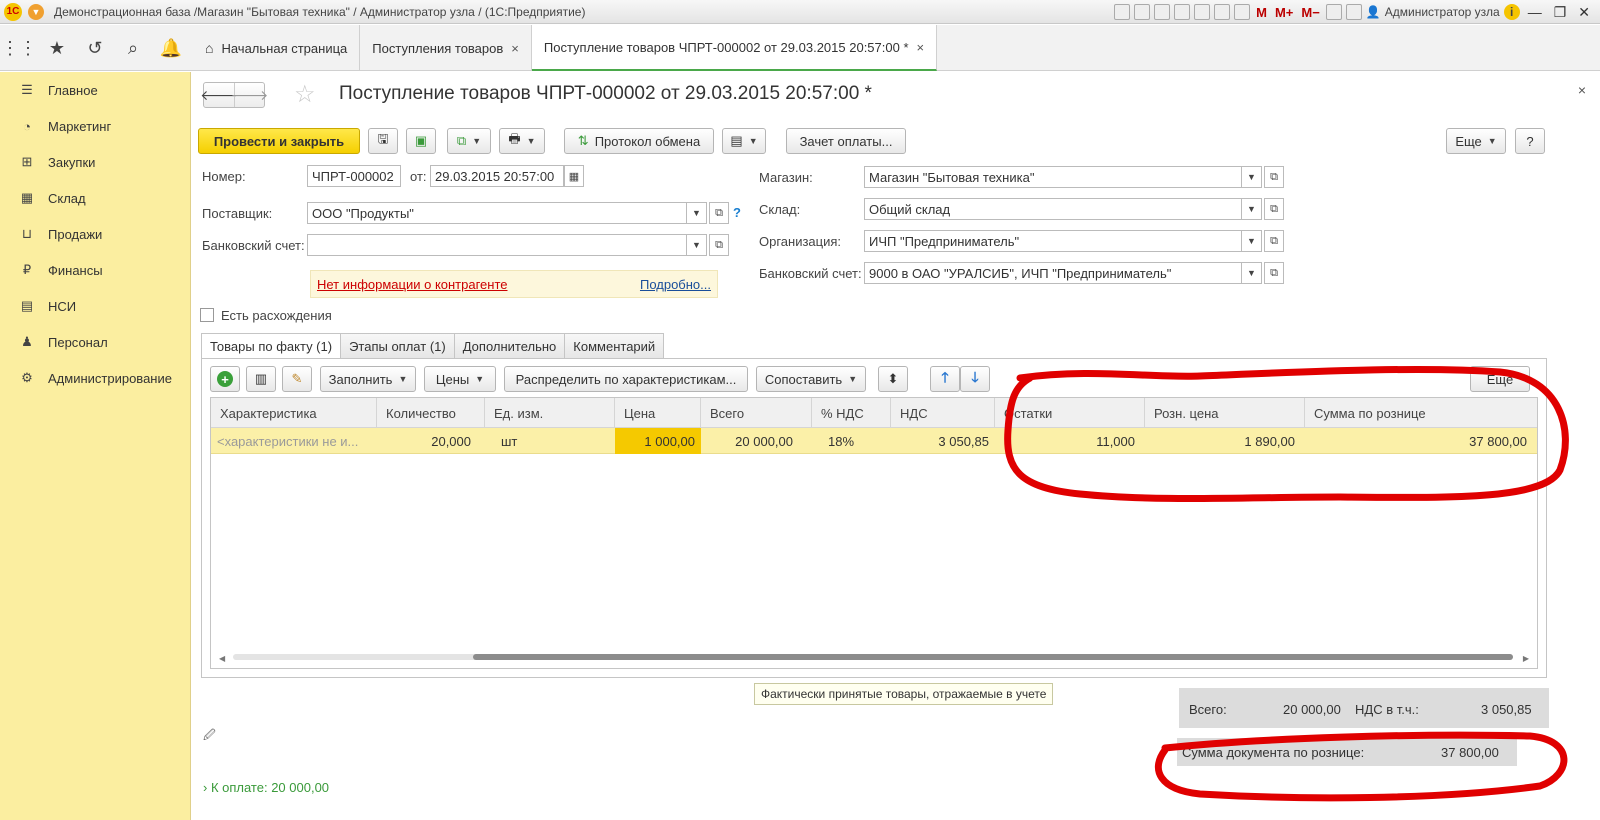  I want to click on cell-vat: 3 050,85, so click(943, 441).